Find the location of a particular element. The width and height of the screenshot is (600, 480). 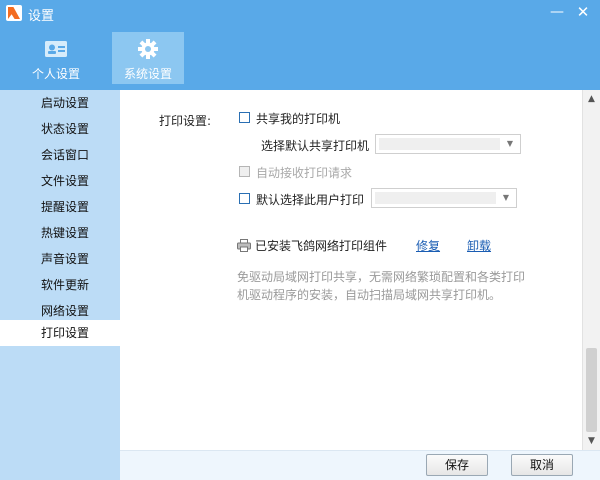

default-user-print-select: ▼ is located at coordinates (444, 198).